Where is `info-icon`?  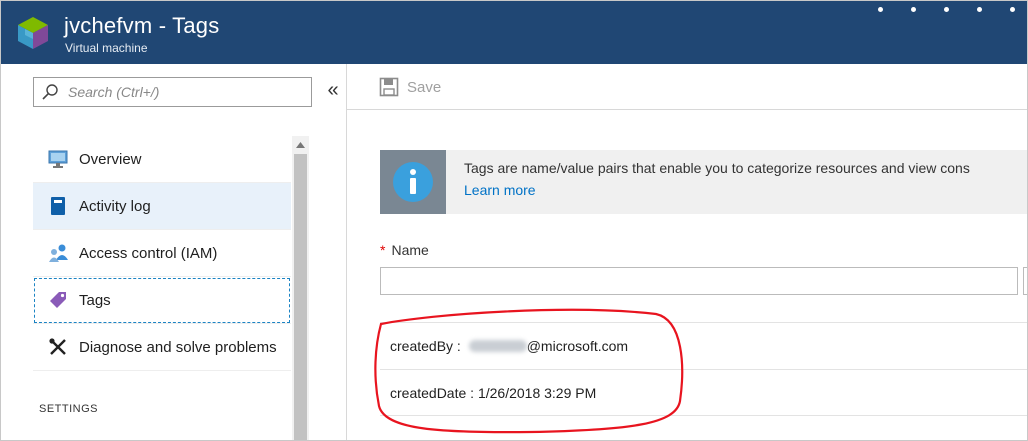
info-icon is located at coordinates (413, 182).